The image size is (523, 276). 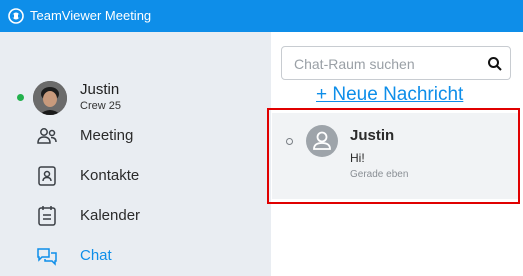 What do you see at coordinates (261, 16) in the screenshot?
I see `title-bar: TeamViewer Meeting` at bounding box center [261, 16].